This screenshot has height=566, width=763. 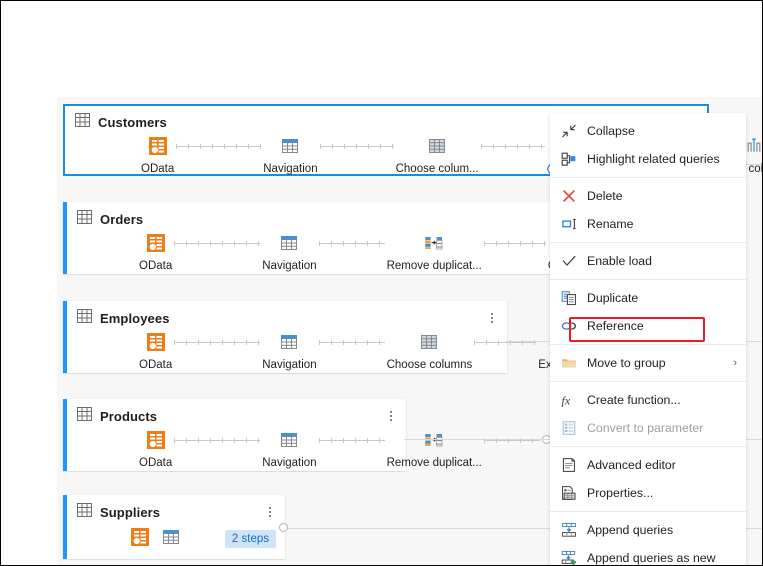 I want to click on query-output-endpoint, so click(x=283, y=527).